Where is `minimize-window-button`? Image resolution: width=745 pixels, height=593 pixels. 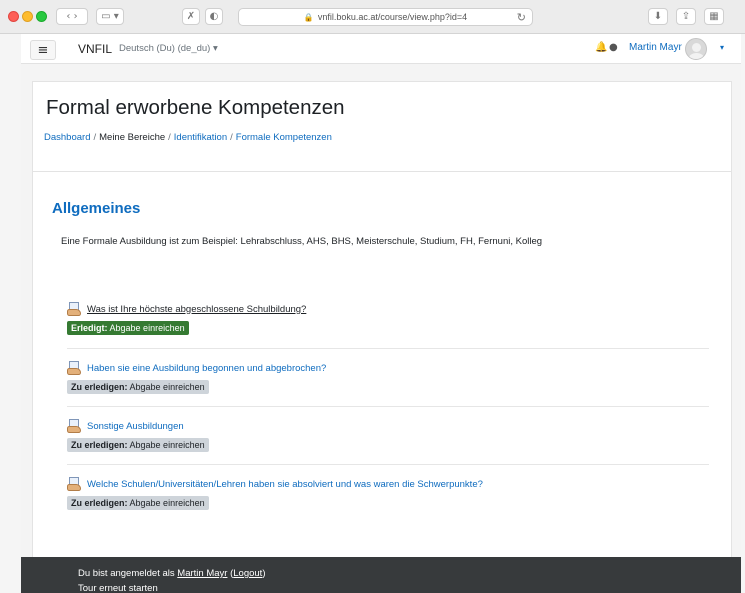
minimize-window-button is located at coordinates (27, 16).